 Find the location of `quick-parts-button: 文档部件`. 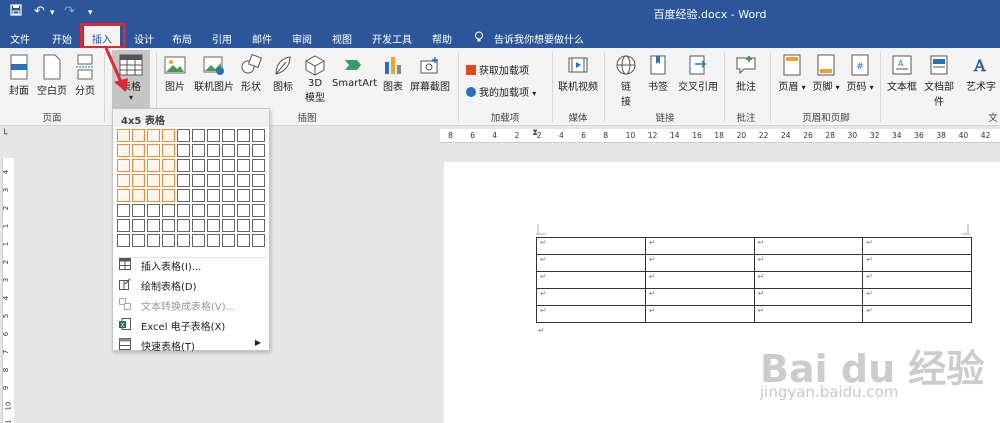

quick-parts-button: 文档部件 is located at coordinates (939, 81).